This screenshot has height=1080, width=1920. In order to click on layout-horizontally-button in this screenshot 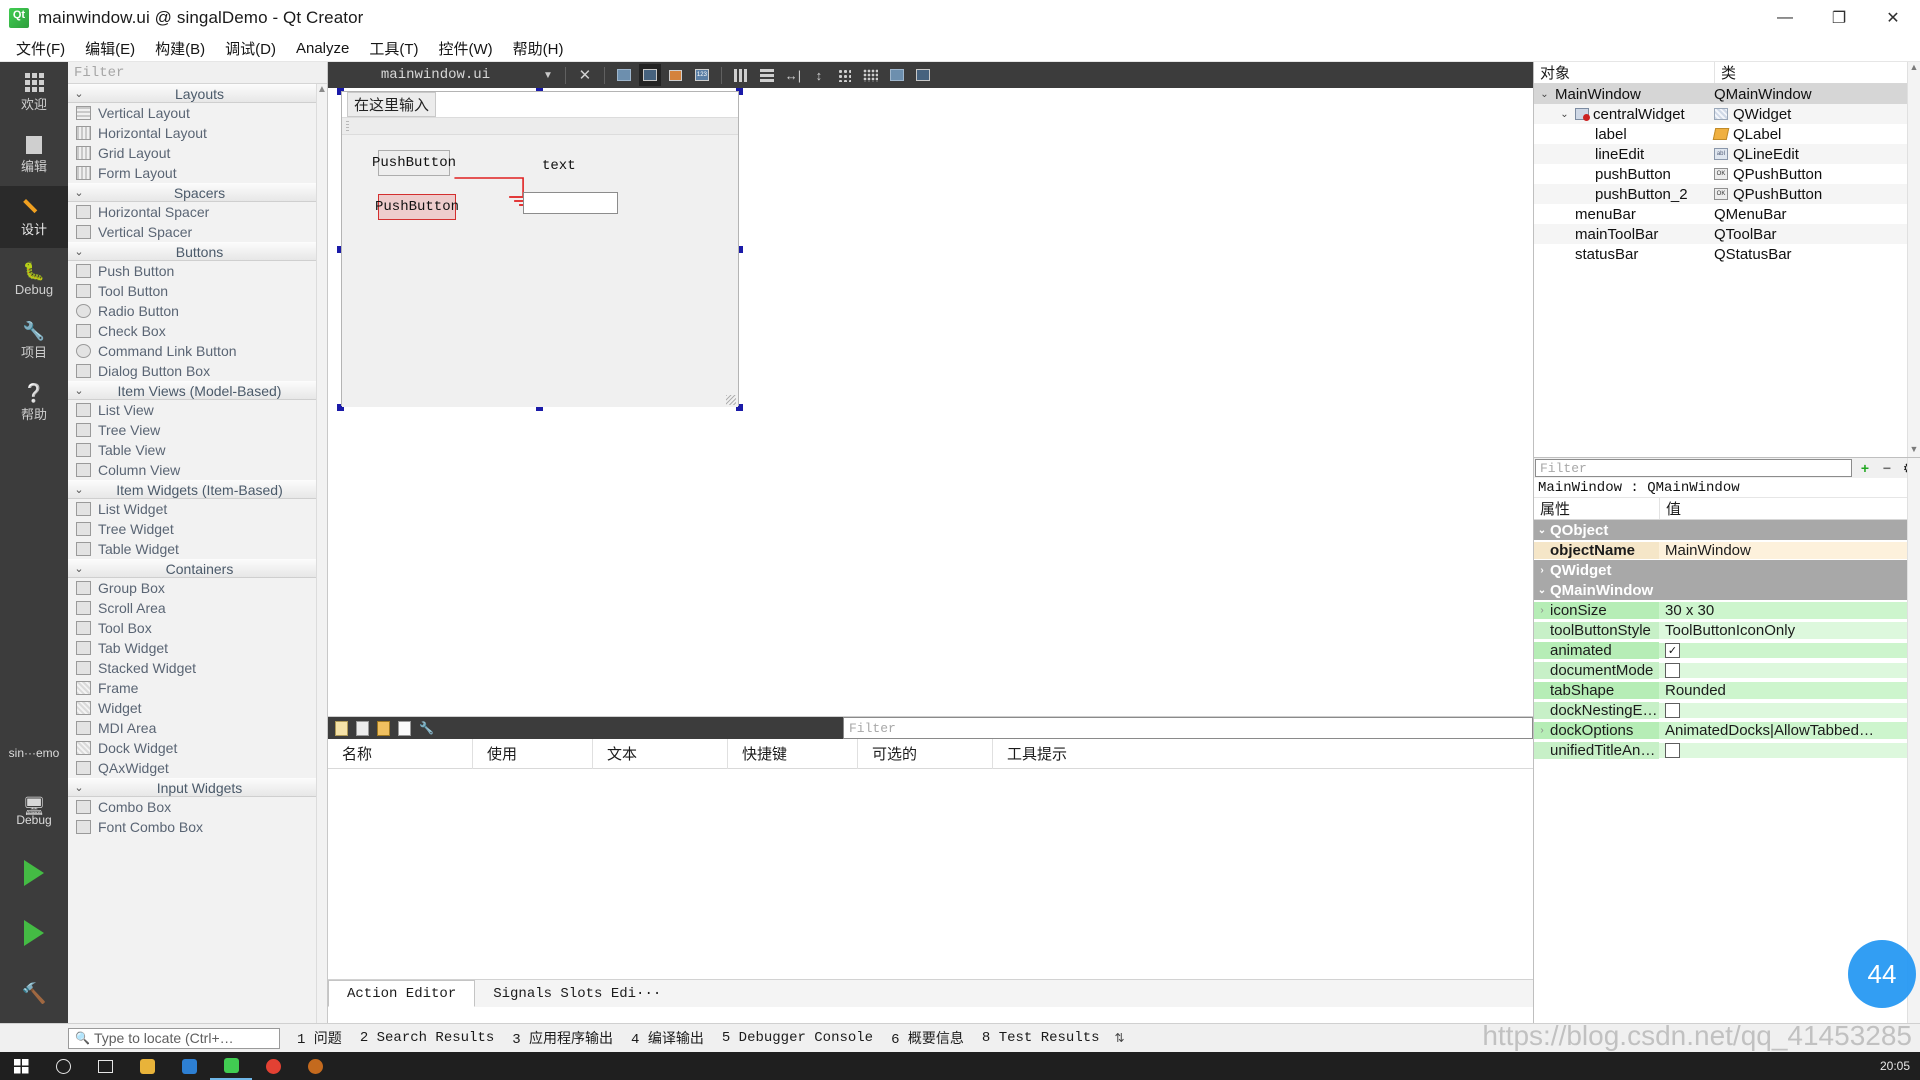, I will do `click(741, 75)`.